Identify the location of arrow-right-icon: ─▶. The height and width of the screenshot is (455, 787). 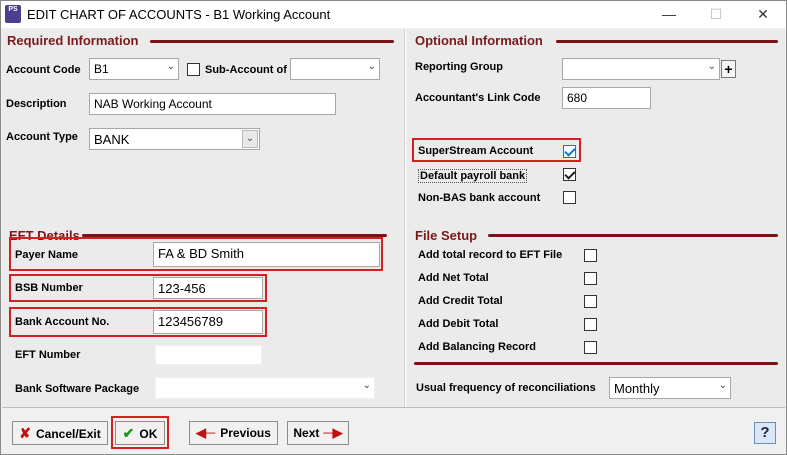
(333, 432).